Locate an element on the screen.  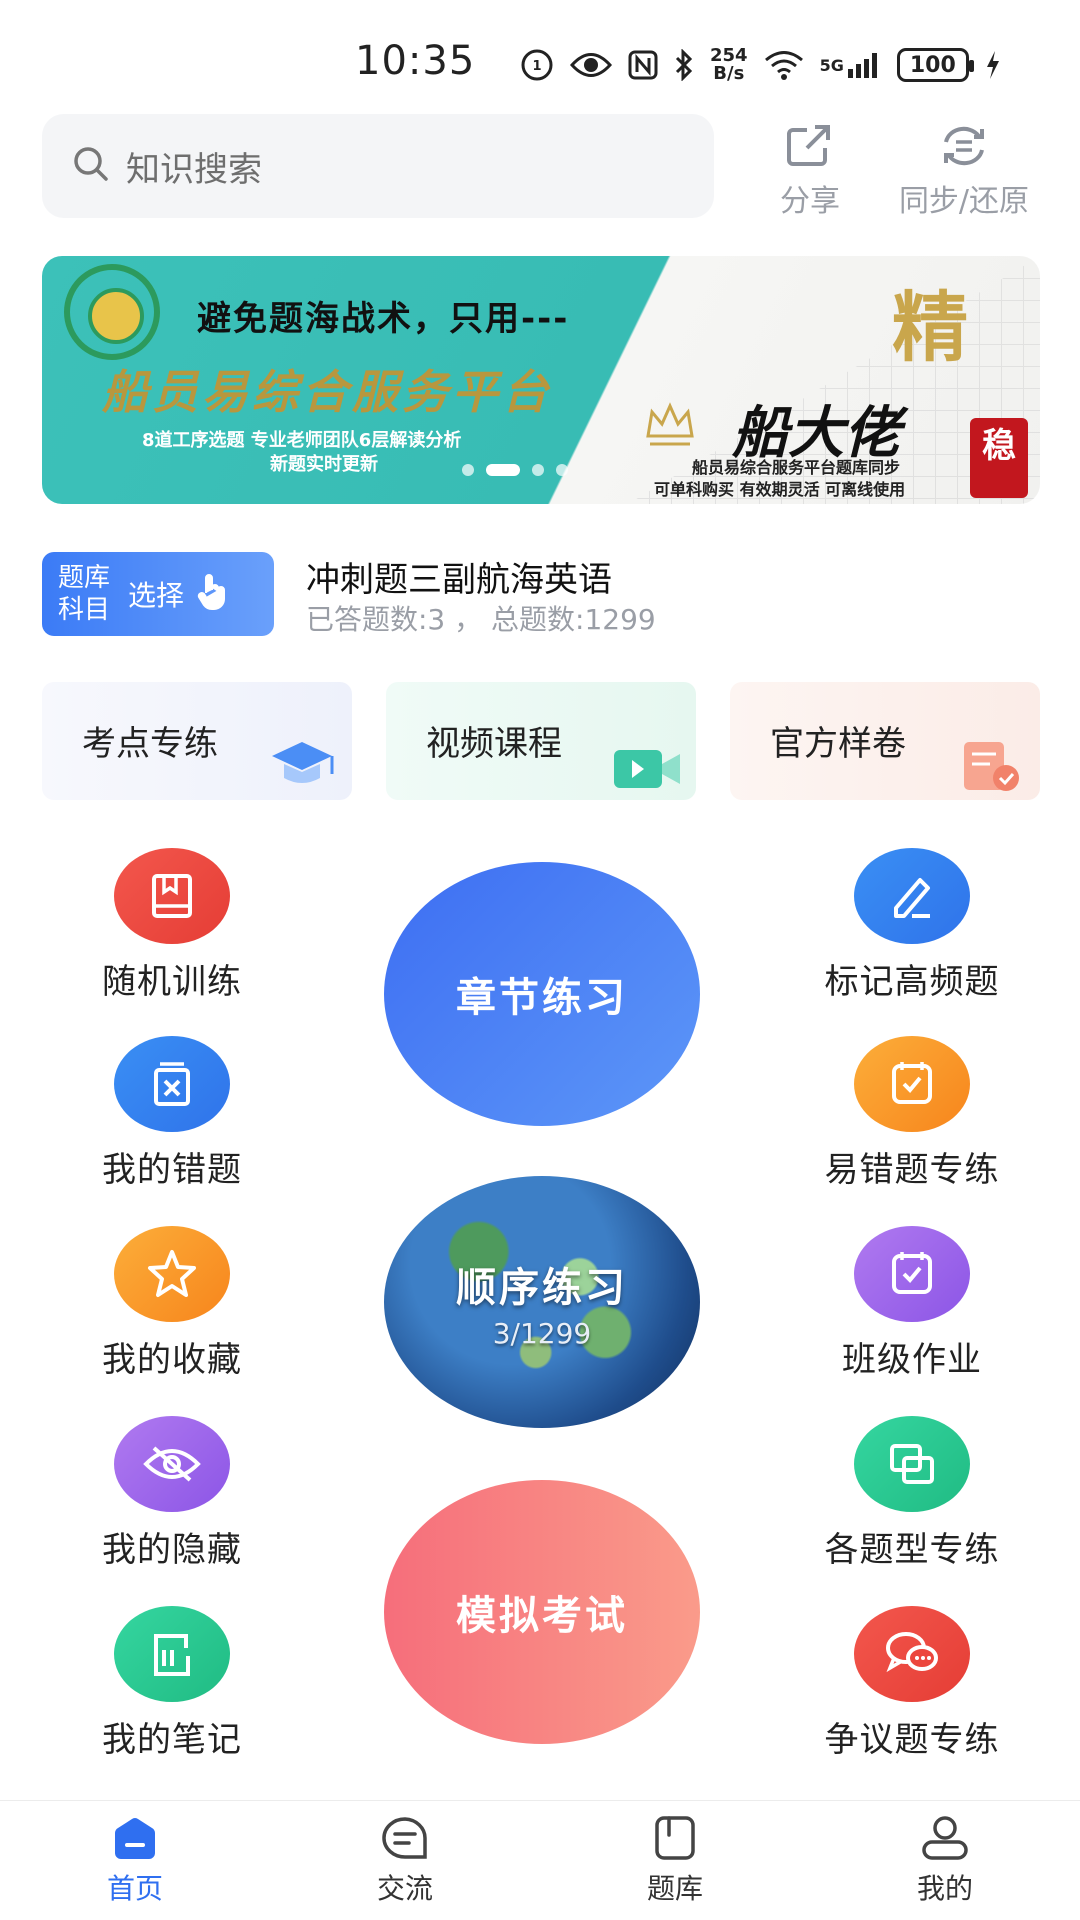
banner-headline: 避免题海战术，只用--- is located at coordinates (383, 319).